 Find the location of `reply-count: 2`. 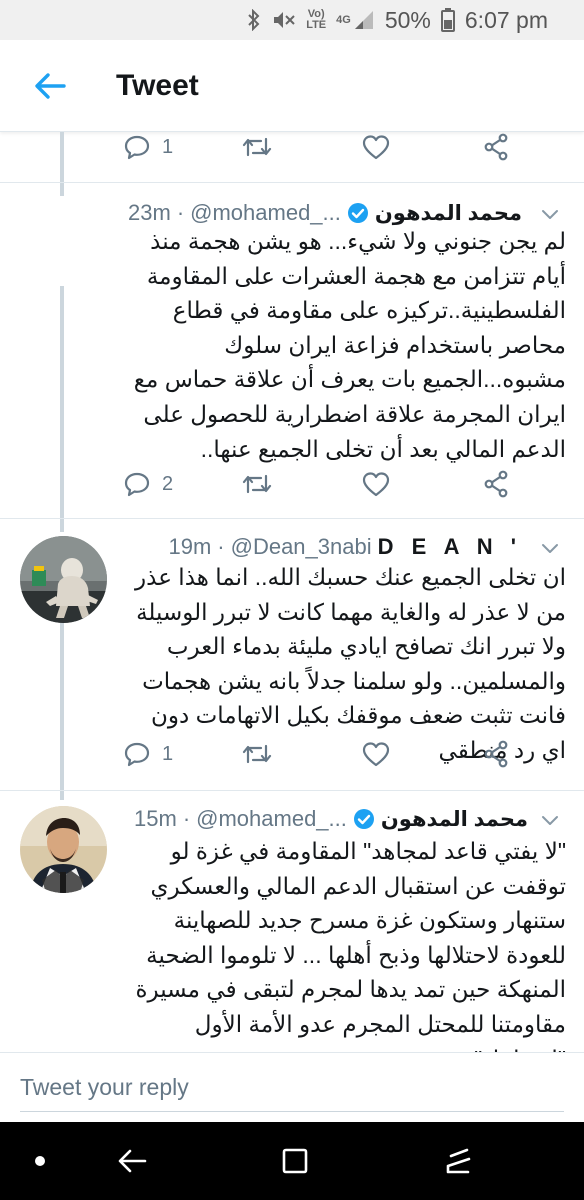

reply-count: 2 is located at coordinates (168, 483).